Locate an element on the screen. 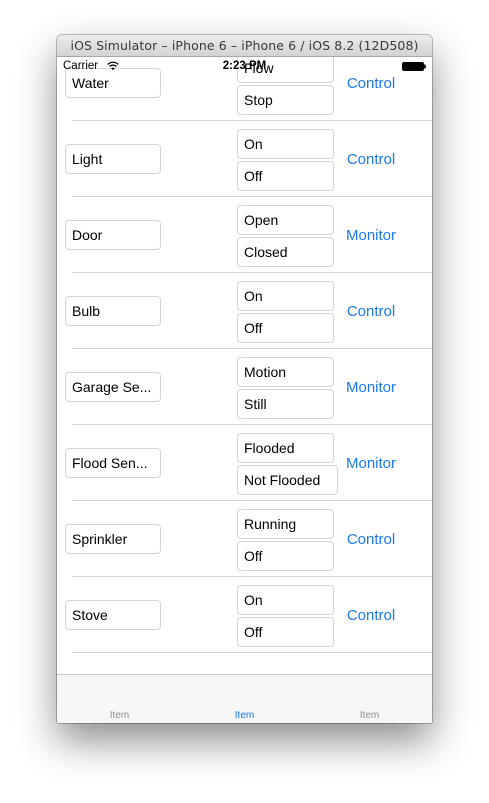 This screenshot has height=803, width=489. list-row-door: Door Open Closed Monitor is located at coordinates (244, 235).